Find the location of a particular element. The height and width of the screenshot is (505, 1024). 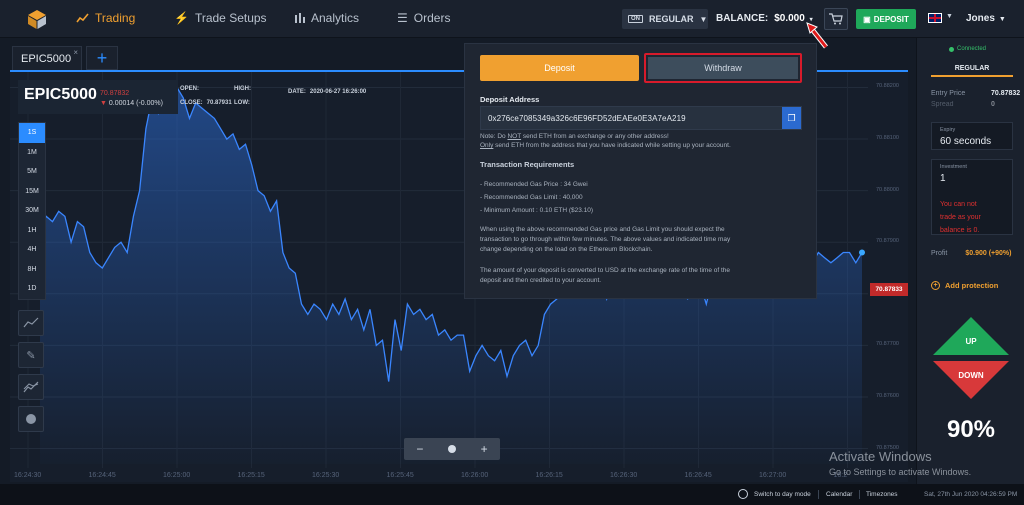

entry-price-row: Entry Price 70.87832 is located at coordinates (975, 93).